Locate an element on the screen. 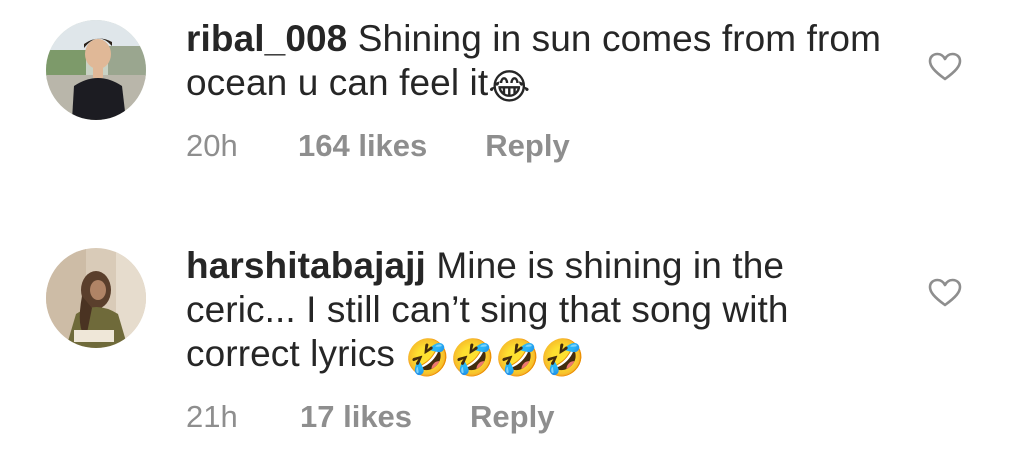  comment-timestamp: 21h is located at coordinates (212, 416).